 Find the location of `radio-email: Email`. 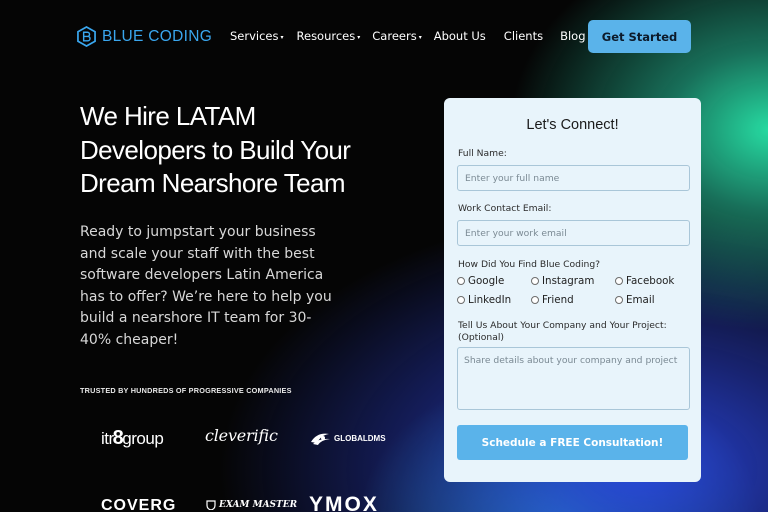

radio-email: Email is located at coordinates (635, 300).